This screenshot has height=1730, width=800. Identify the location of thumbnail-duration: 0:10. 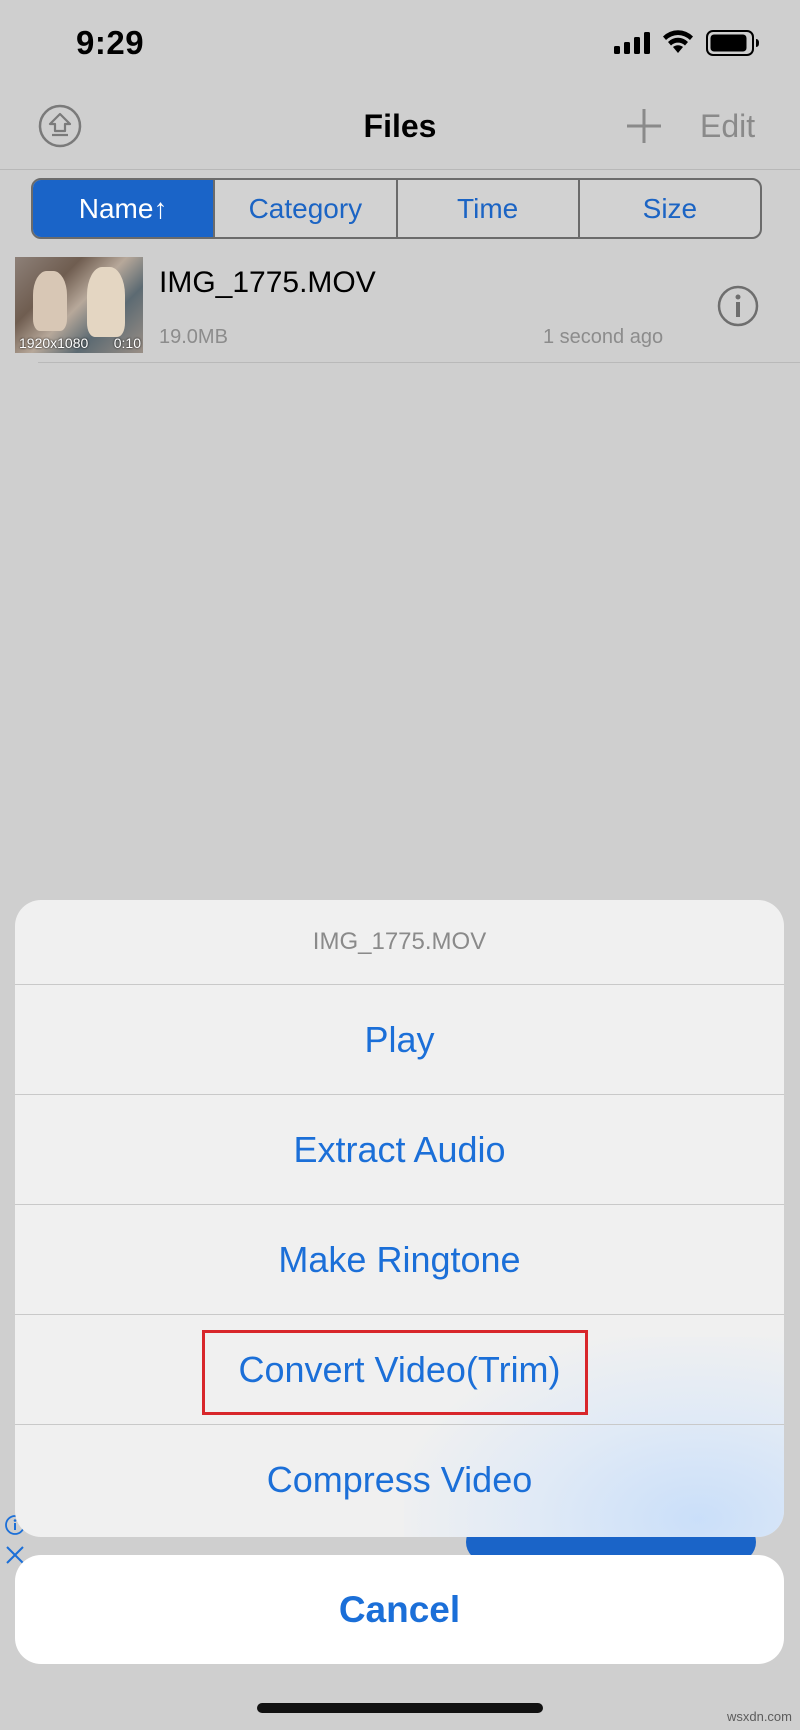
(127, 343).